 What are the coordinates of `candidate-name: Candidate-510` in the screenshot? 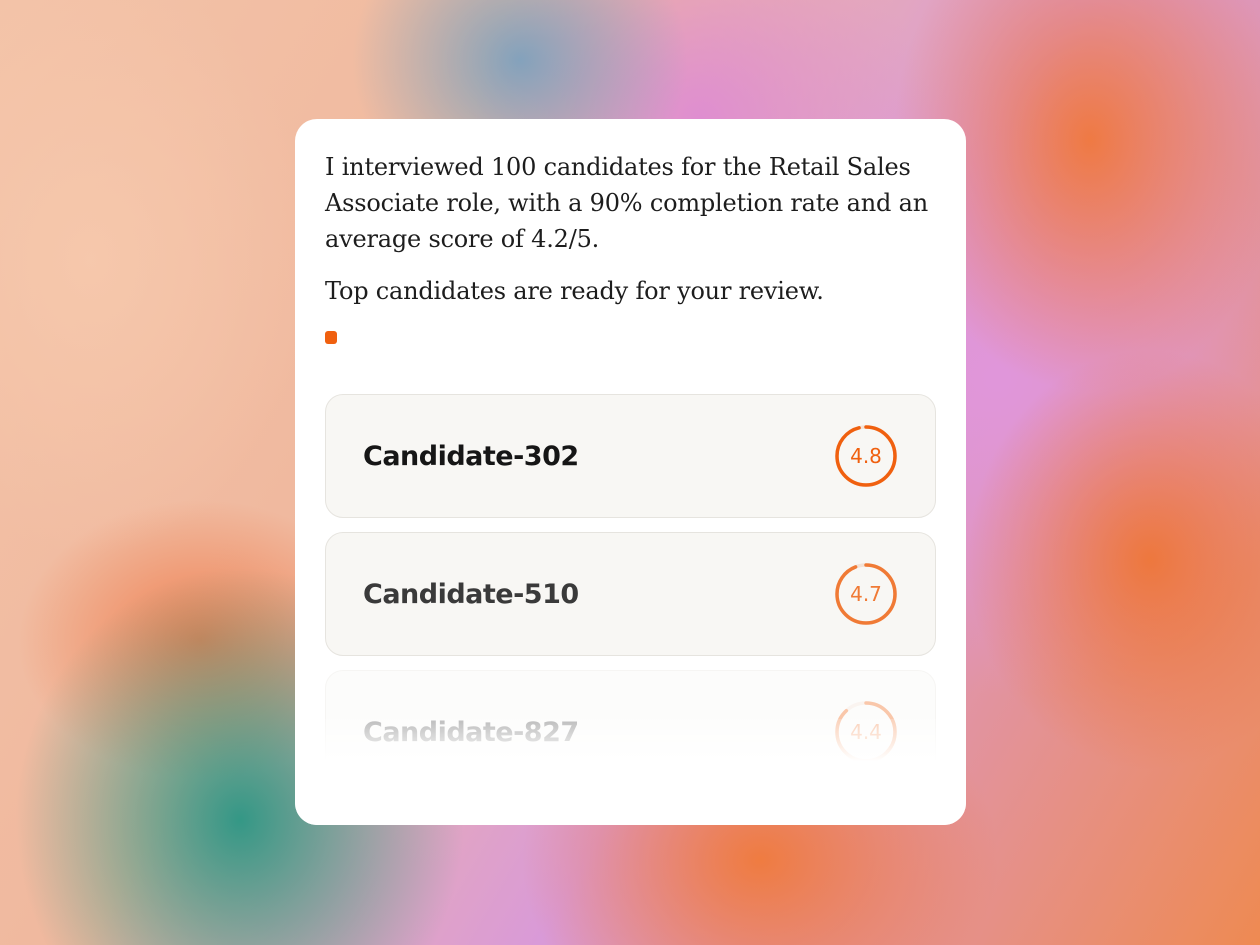 It's located at (471, 594).